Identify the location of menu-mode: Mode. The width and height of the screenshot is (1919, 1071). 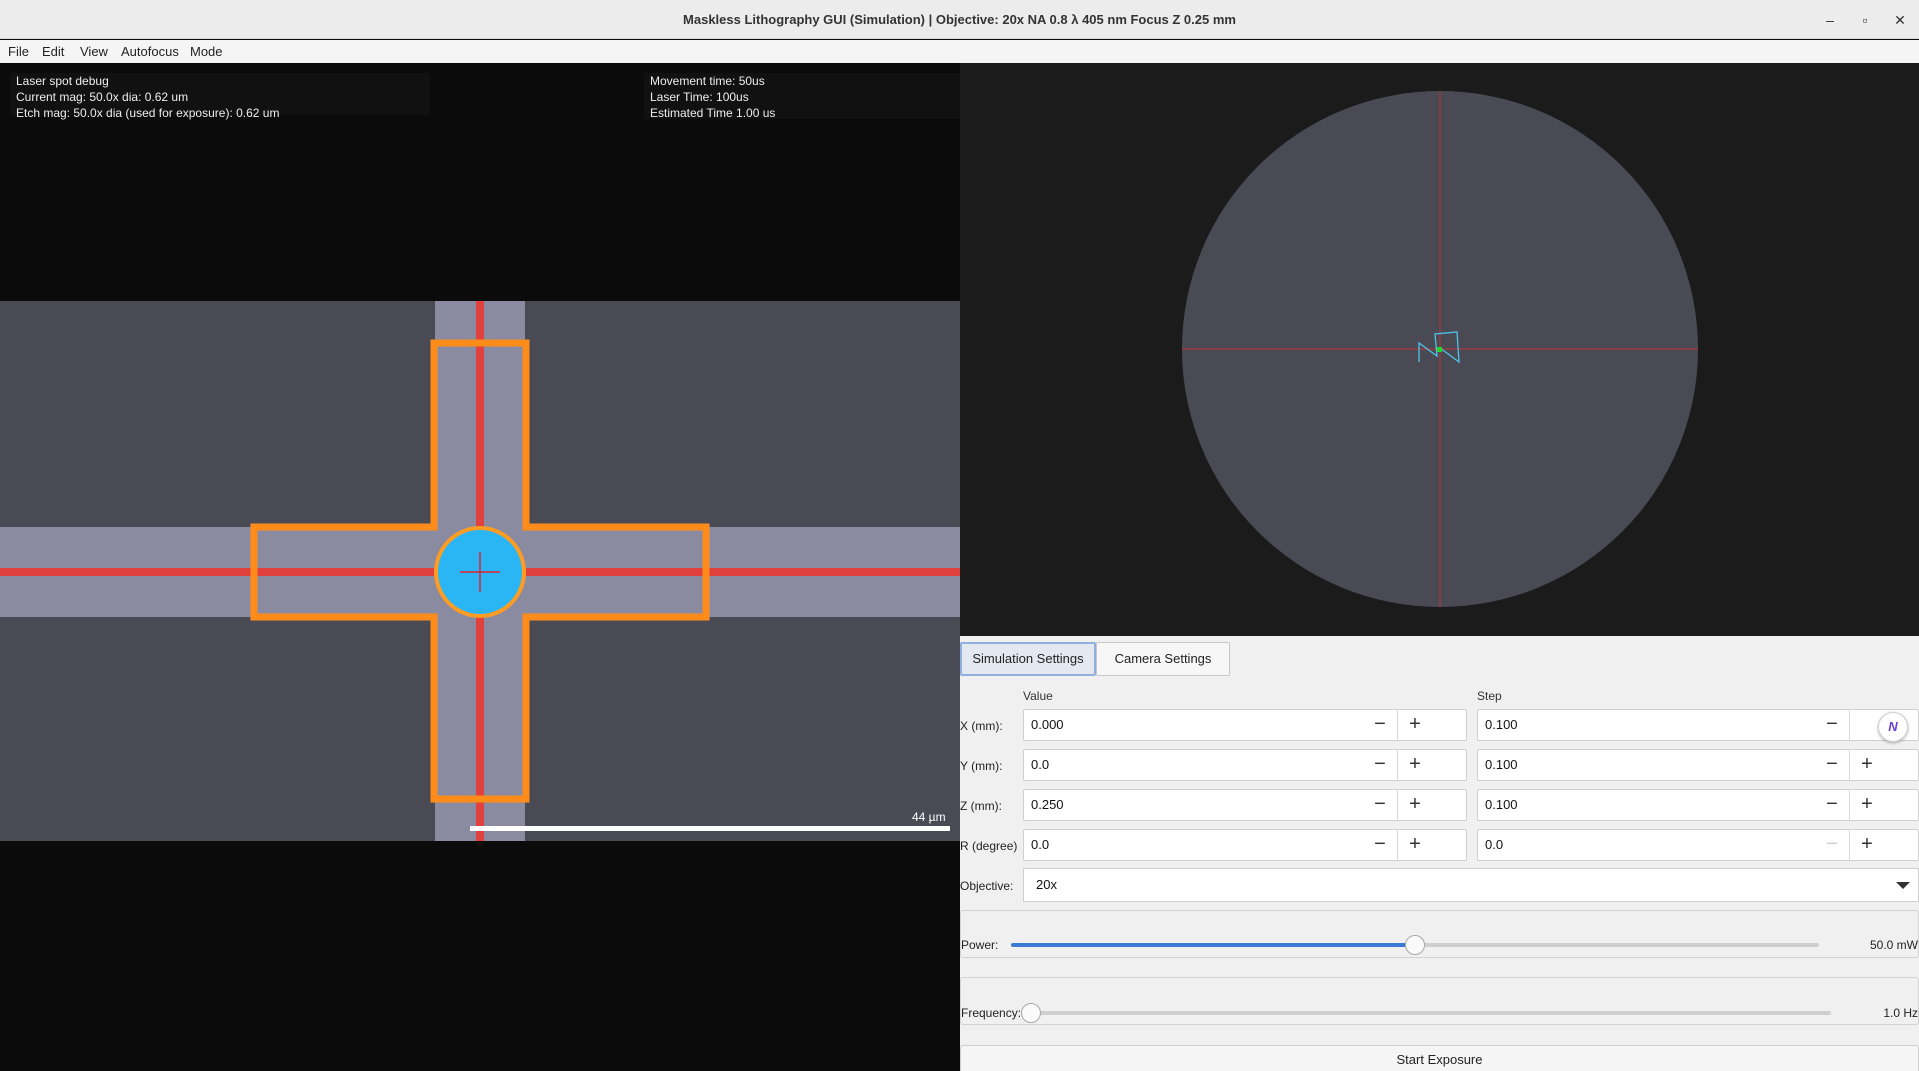
(206, 51).